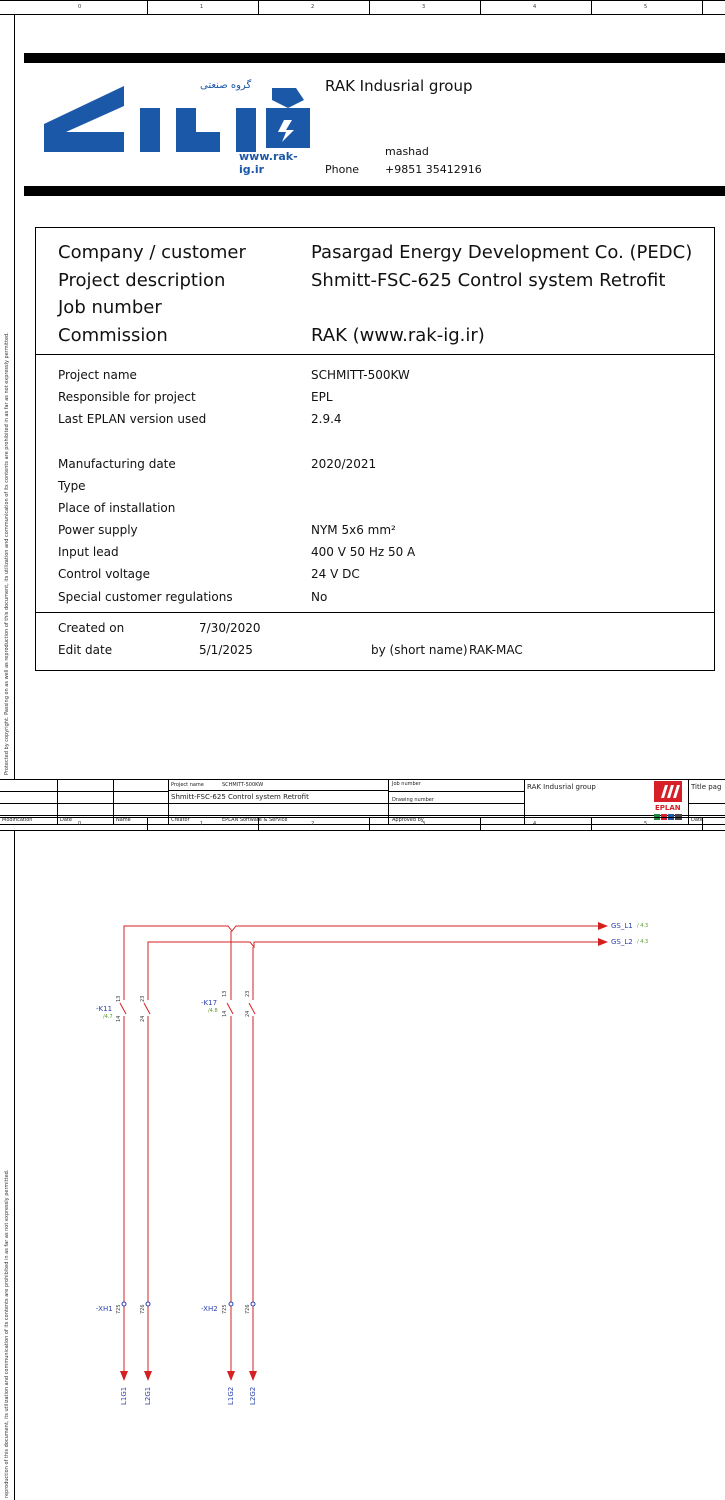 Image resolution: width=725 pixels, height=1500 pixels. Describe the element at coordinates (108, 1017) in the screenshot. I see `k11-ref: /4.7` at that location.